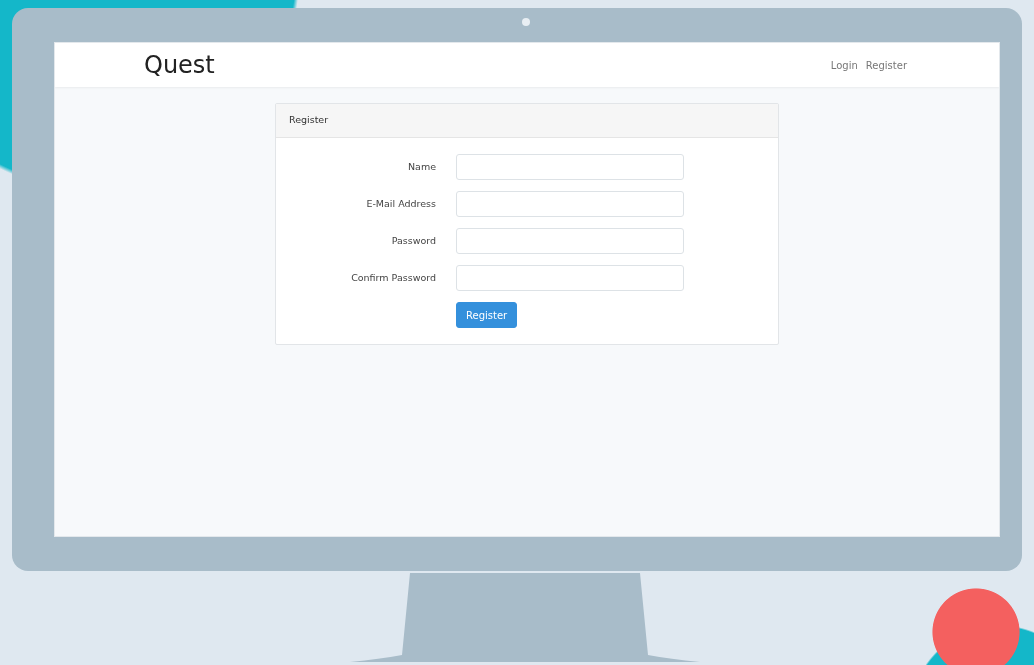 The image size is (1034, 665). What do you see at coordinates (844, 65) in the screenshot?
I see `nav-link: Login` at bounding box center [844, 65].